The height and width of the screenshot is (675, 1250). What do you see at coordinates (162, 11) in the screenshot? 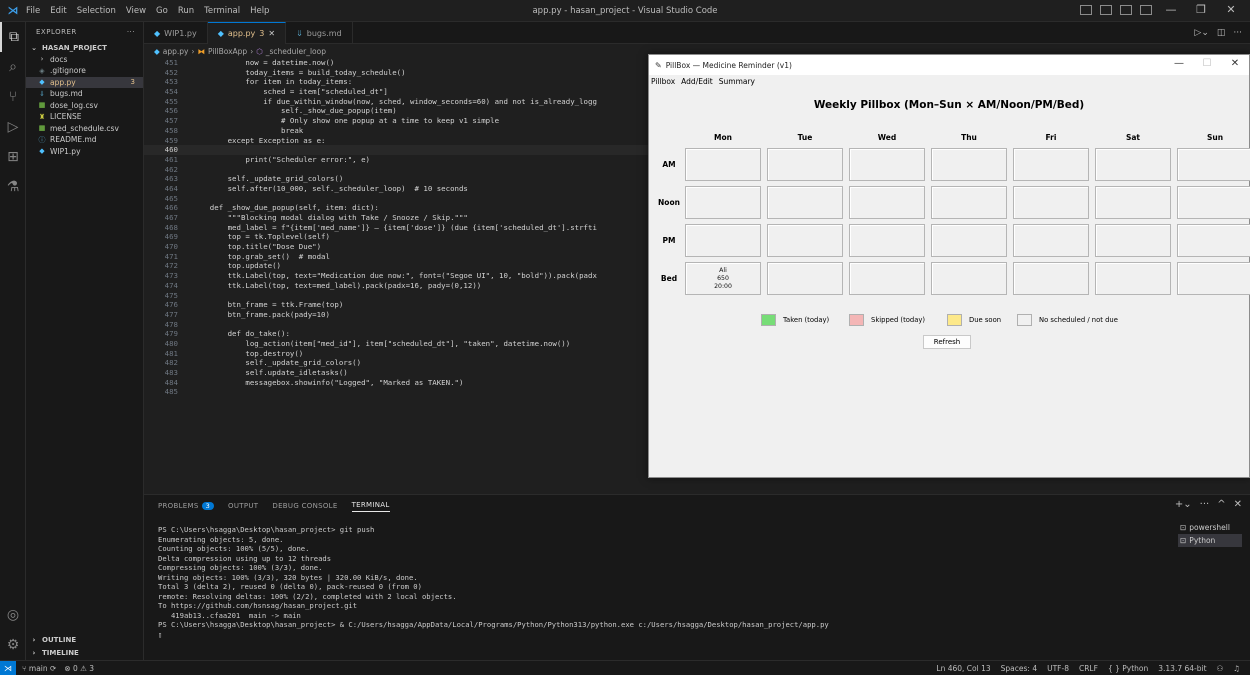
I see `menu-go: Go` at bounding box center [162, 11].